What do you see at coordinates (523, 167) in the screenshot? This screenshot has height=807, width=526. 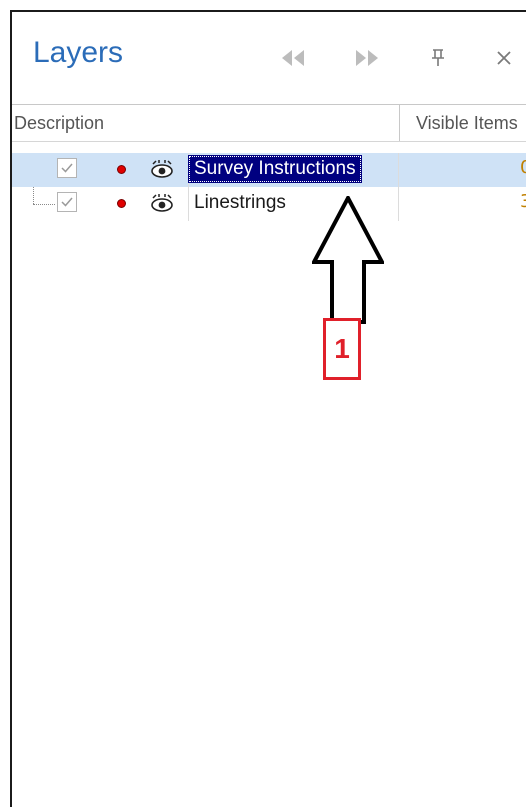 I see `visible-count: 0` at bounding box center [523, 167].